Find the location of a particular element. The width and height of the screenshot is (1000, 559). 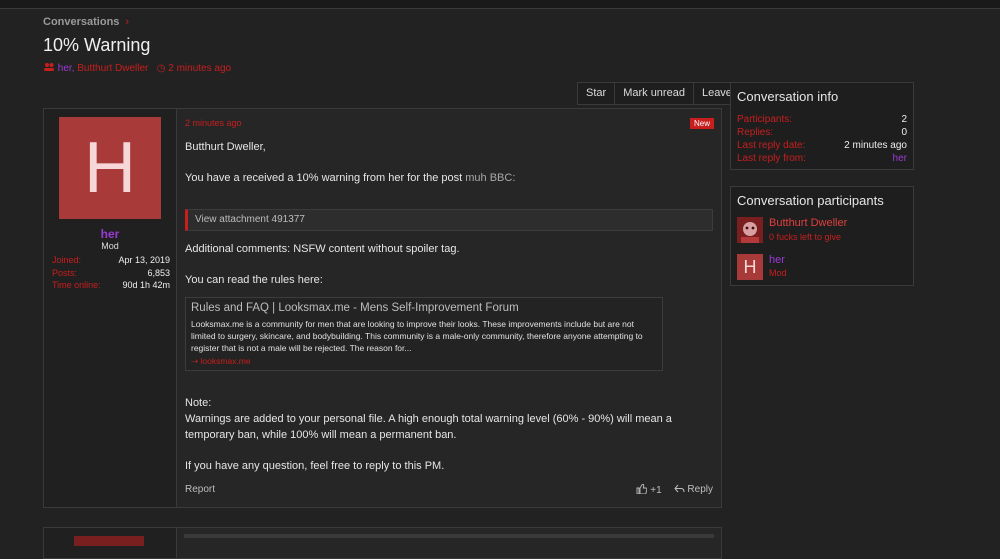

participant-name: her is located at coordinates (777, 260).